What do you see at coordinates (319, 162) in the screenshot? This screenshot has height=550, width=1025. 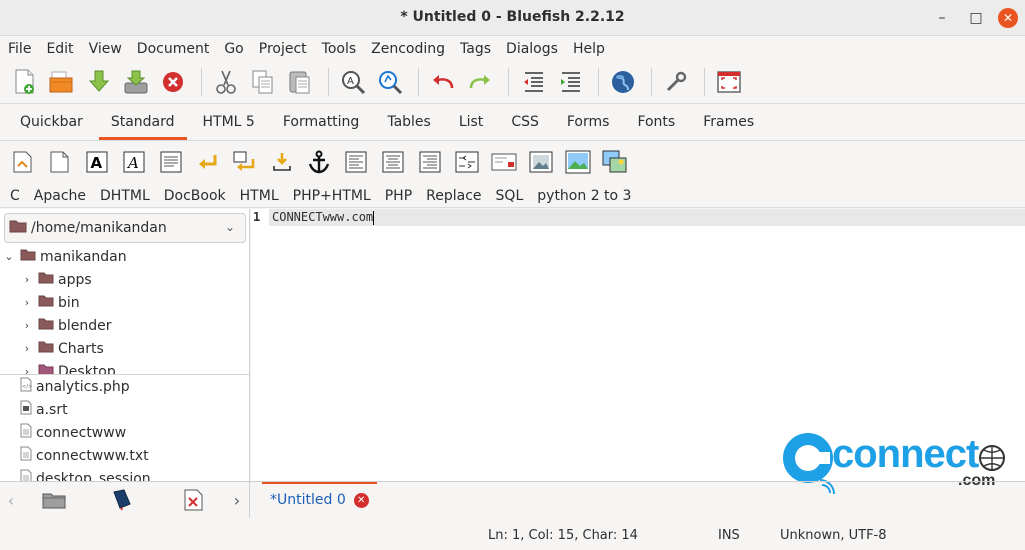 I see `anchor-icon` at bounding box center [319, 162].